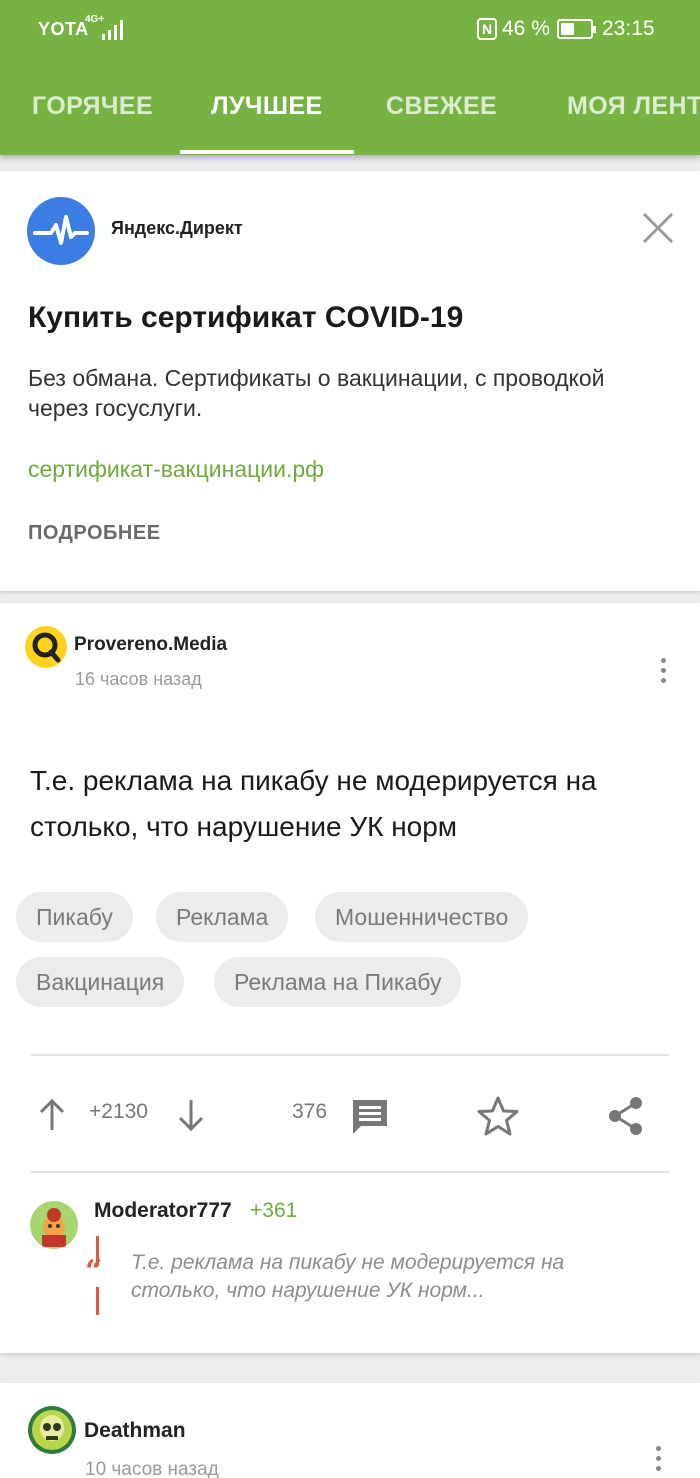  I want to click on tag-advertising: Реклама, so click(222, 917).